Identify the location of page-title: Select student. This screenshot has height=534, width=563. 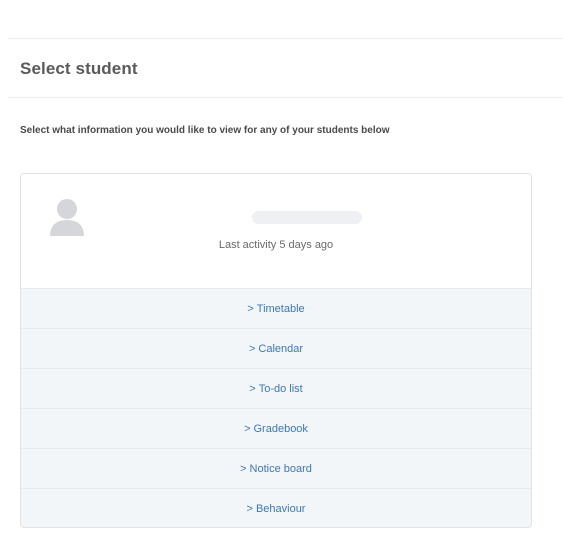
(79, 68).